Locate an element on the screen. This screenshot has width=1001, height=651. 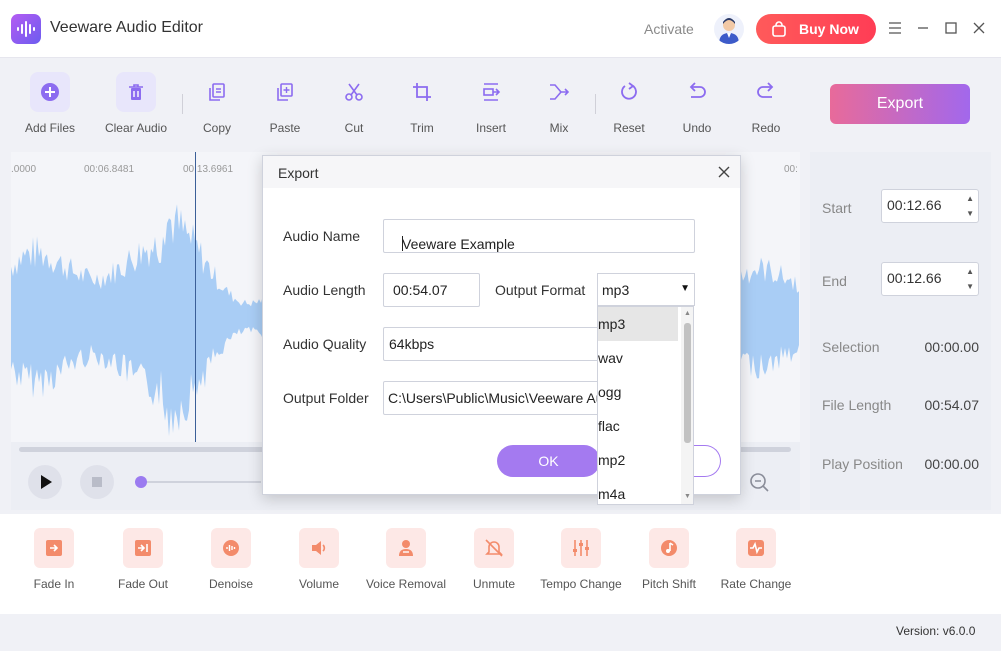
audio-length-field: 00:54.07 is located at coordinates (431, 290).